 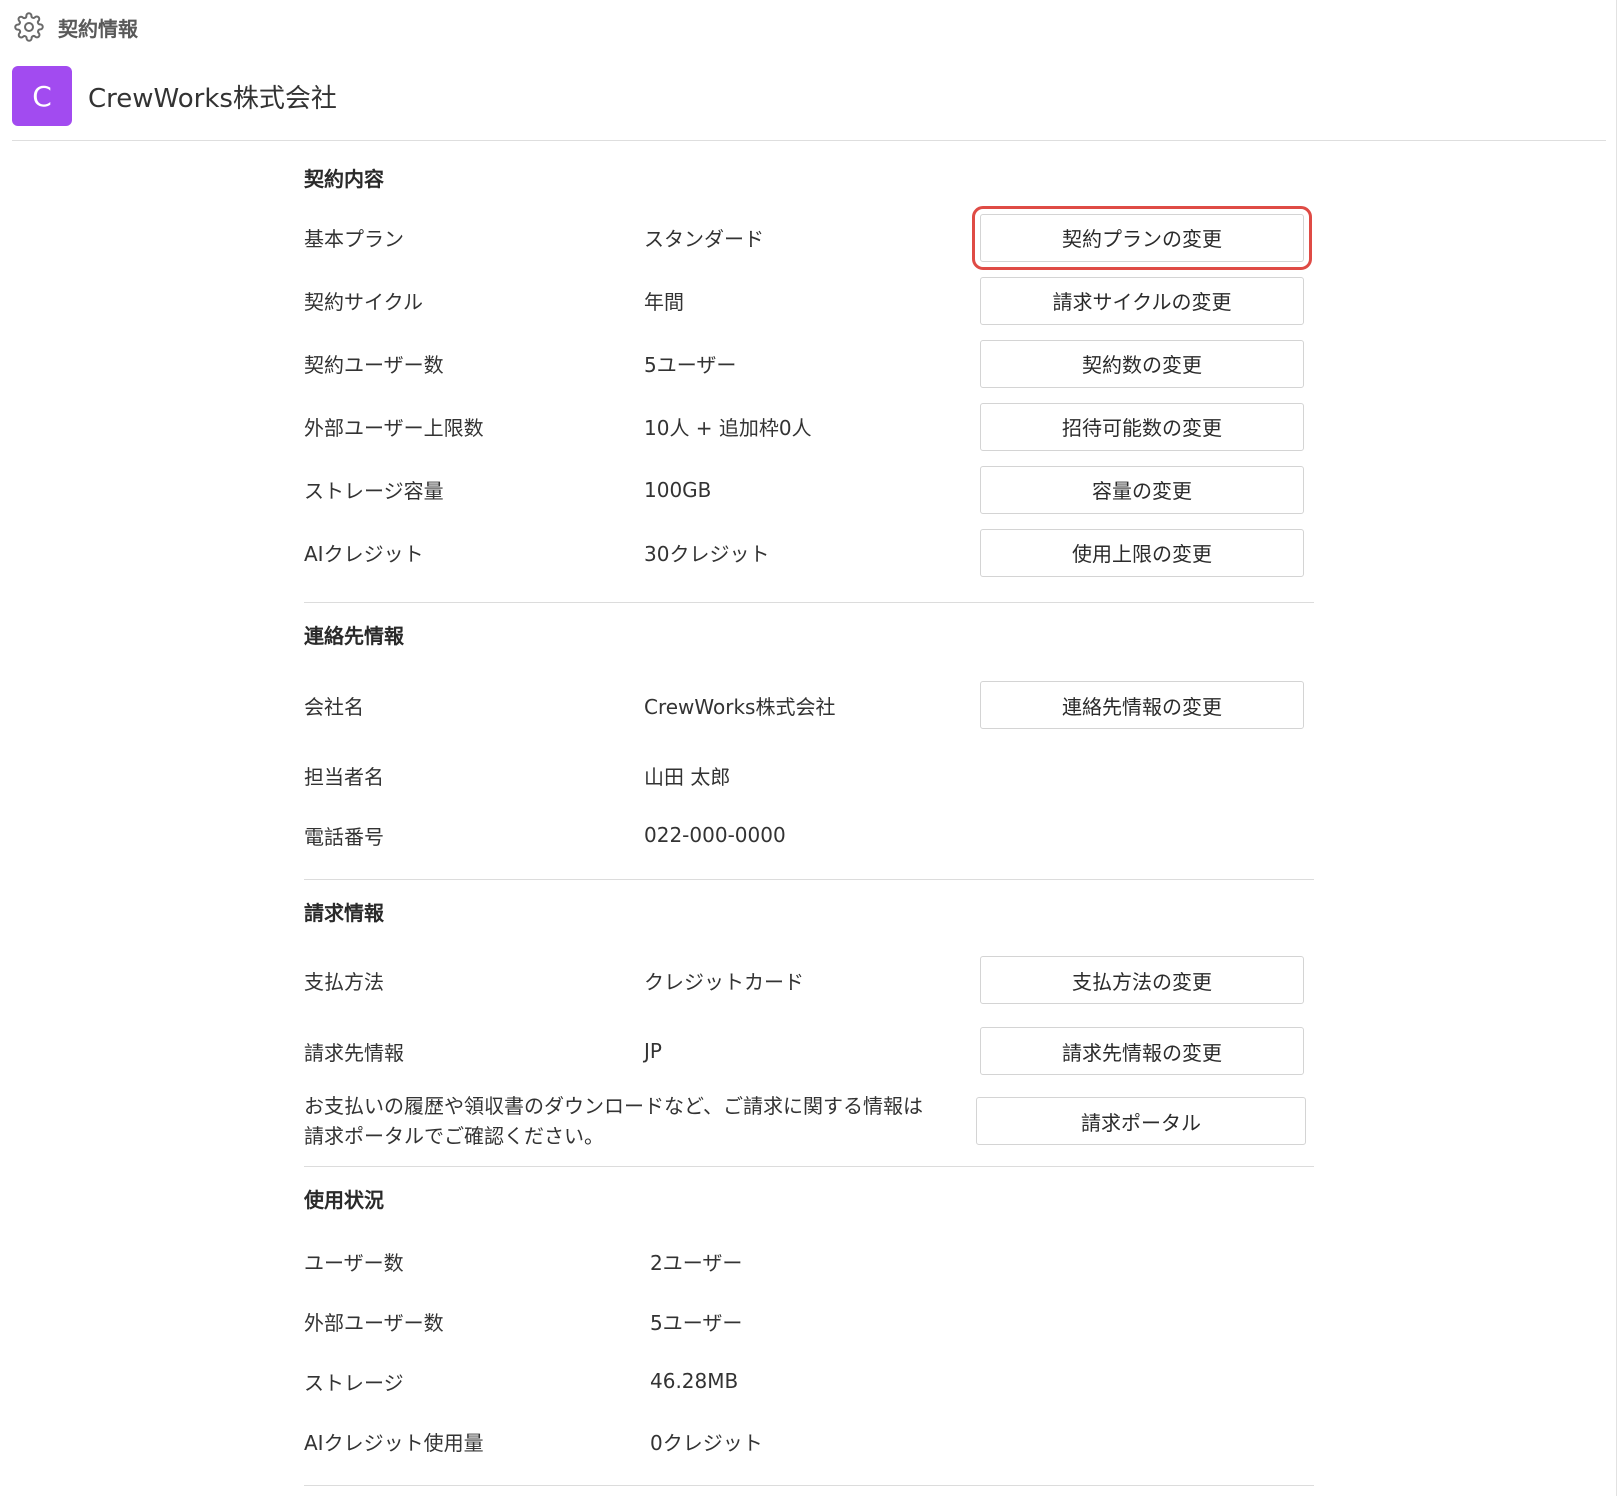 What do you see at coordinates (354, 636) in the screenshot?
I see `section-title-contact: 連絡先情報` at bounding box center [354, 636].